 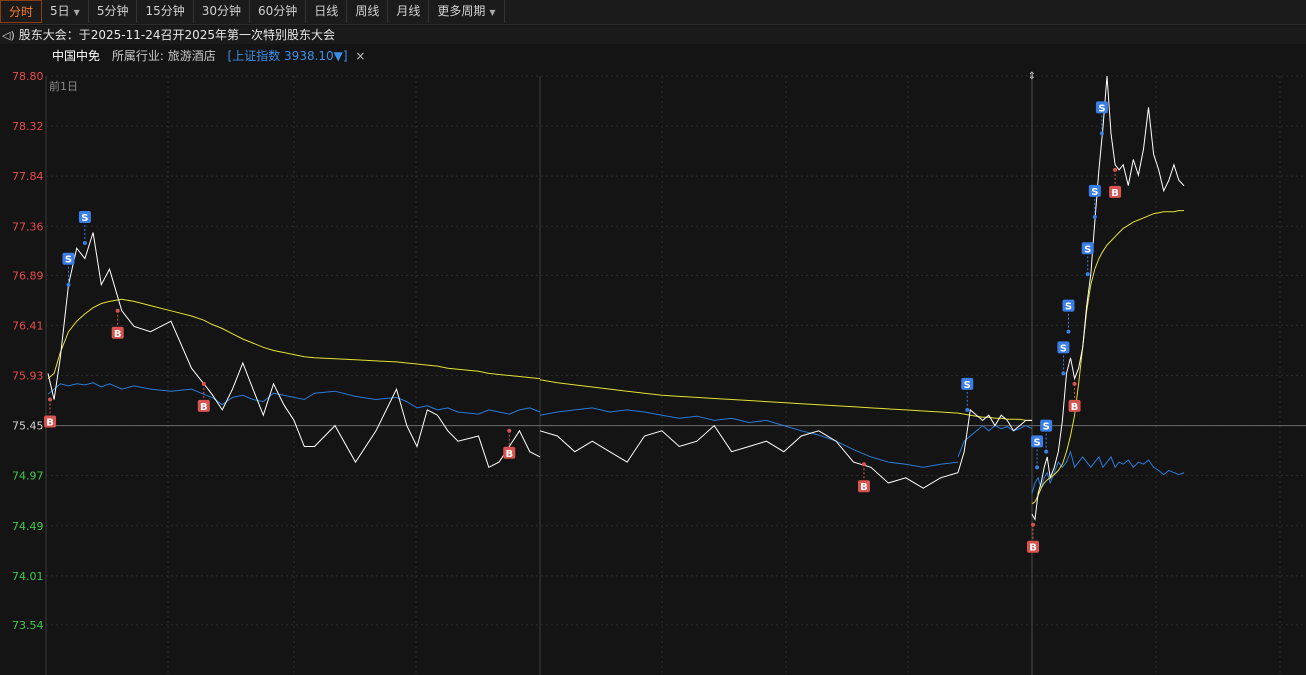 I want to click on y-tick-label: 74.01, so click(x=28, y=576).